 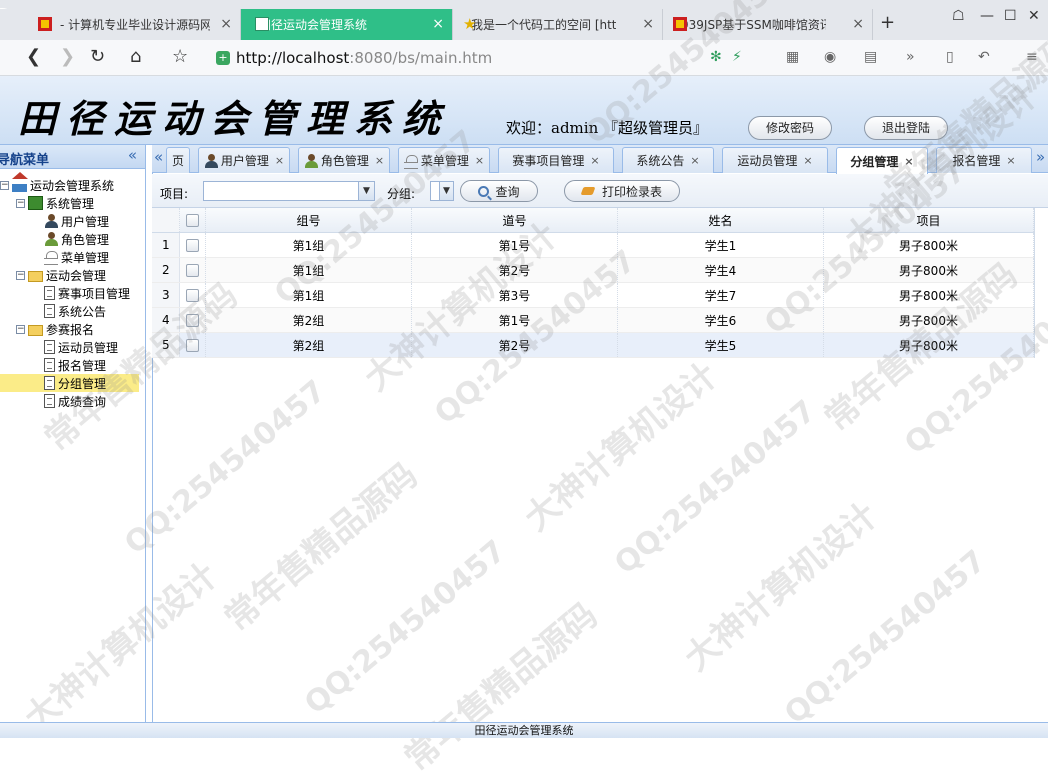 I want to click on tree-item-users: 用户管理, so click(x=77, y=221).